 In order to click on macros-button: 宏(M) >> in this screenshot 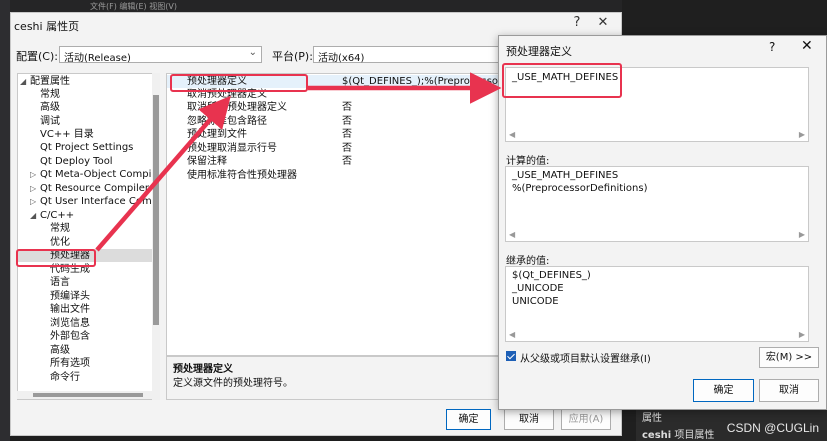, I will do `click(789, 357)`.